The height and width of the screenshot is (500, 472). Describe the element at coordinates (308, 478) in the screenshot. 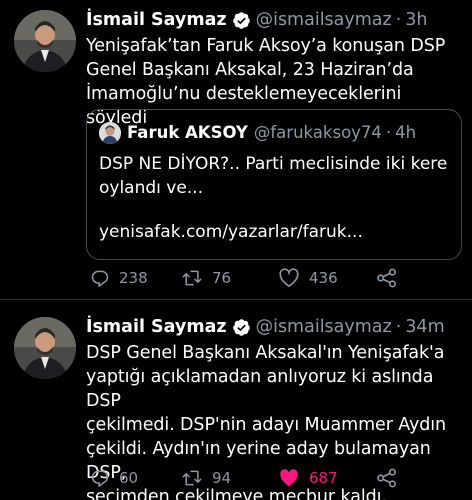

I see `like-button: 687` at that location.